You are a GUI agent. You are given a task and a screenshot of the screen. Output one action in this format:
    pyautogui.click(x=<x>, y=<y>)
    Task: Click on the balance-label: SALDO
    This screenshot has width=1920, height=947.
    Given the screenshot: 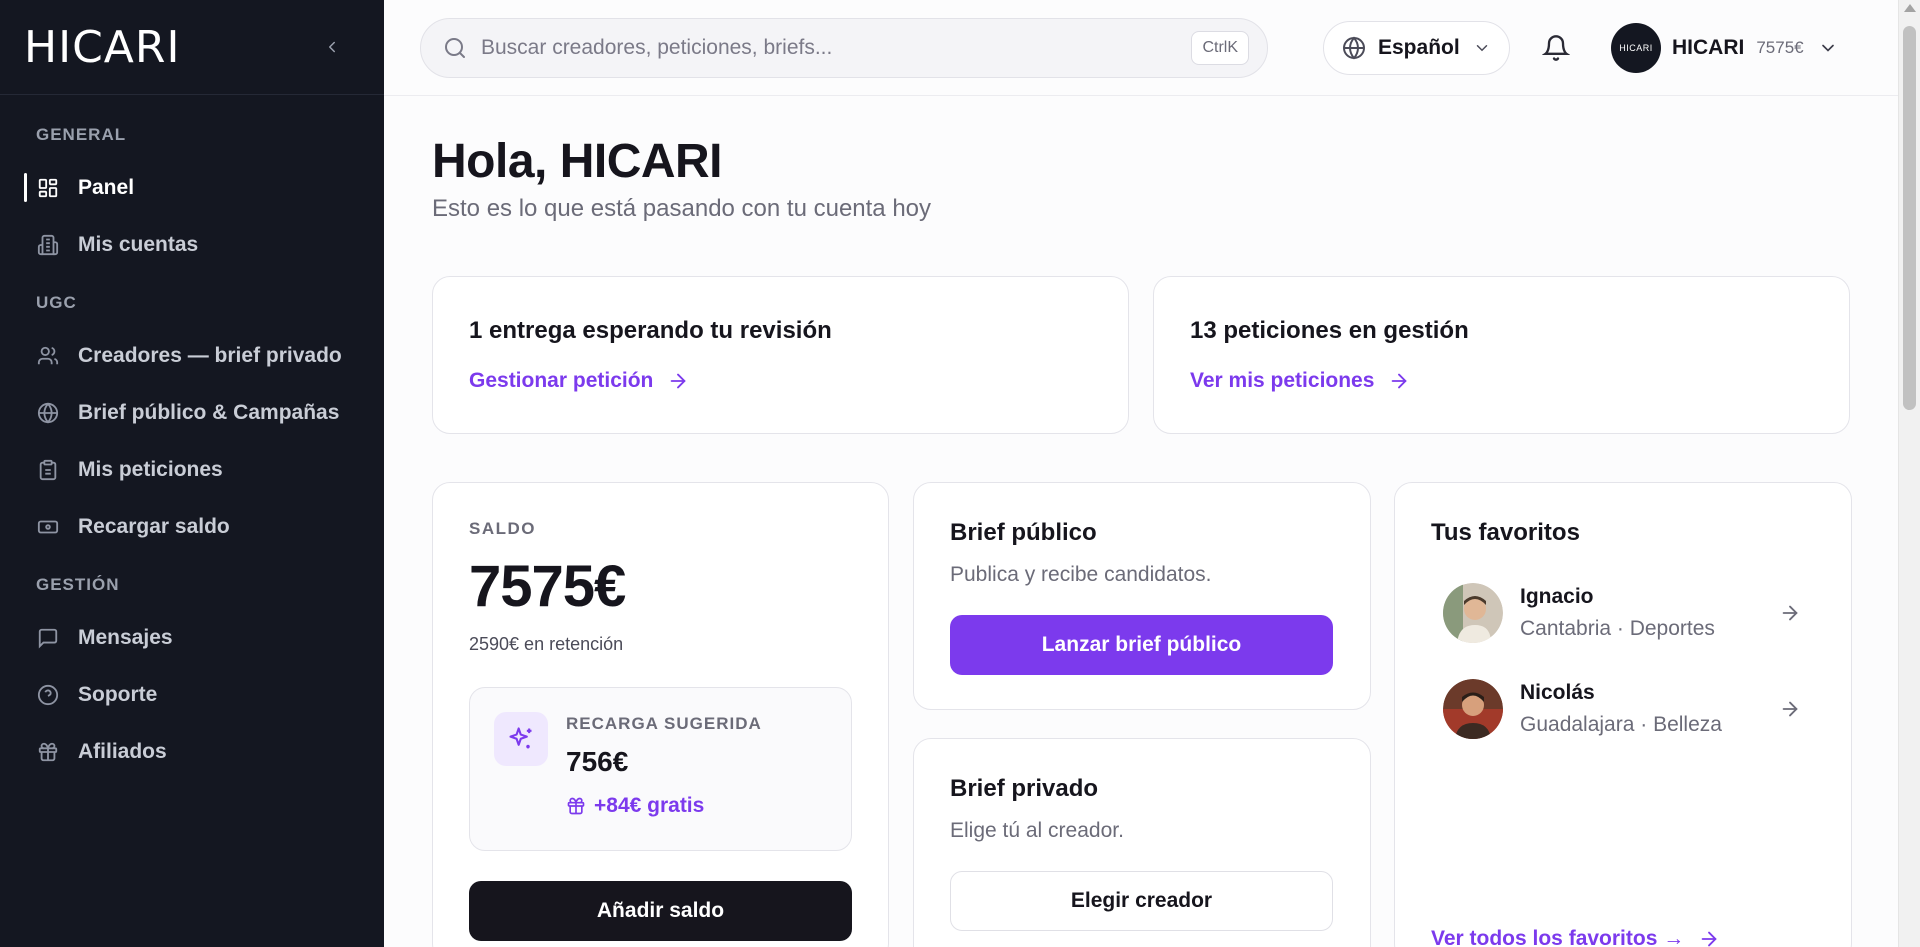 What is the action you would take?
    pyautogui.click(x=502, y=528)
    